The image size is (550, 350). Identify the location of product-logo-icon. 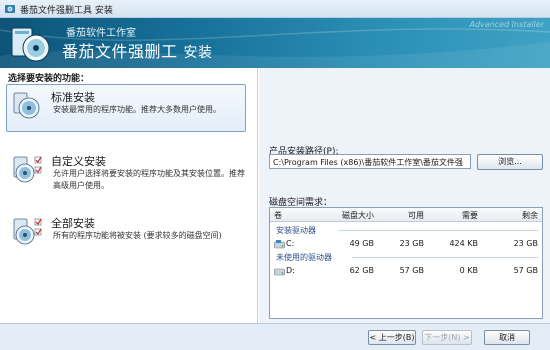
(30, 44).